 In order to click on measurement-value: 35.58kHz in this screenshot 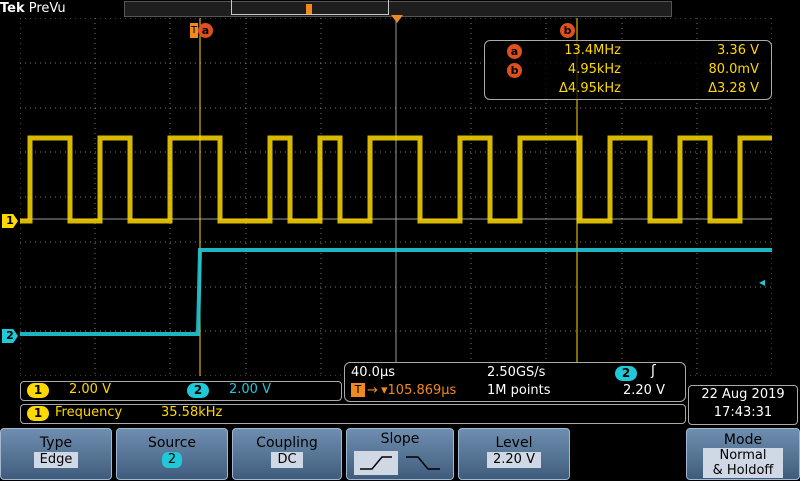, I will do `click(192, 412)`.